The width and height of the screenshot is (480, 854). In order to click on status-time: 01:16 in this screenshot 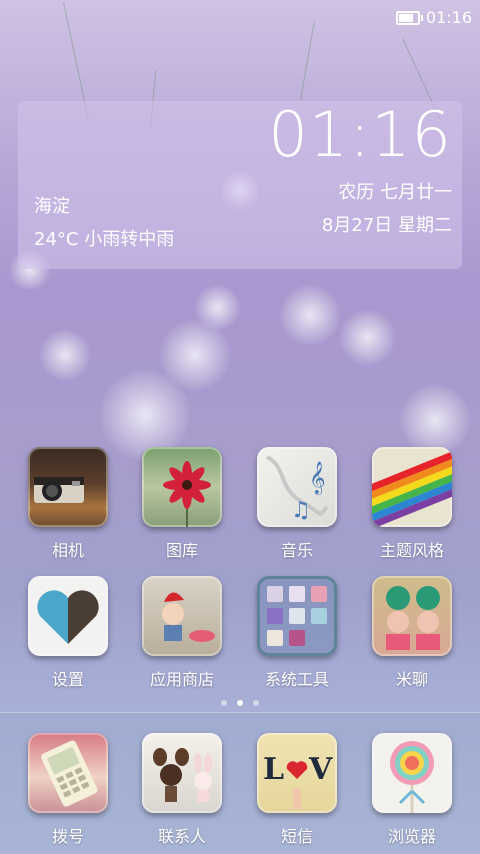, I will do `click(448, 17)`.